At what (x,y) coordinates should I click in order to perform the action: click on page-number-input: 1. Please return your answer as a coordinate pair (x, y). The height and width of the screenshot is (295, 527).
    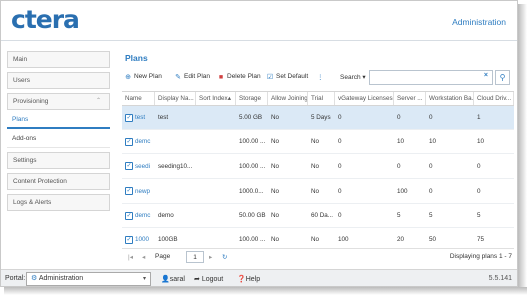
    Looking at the image, I should click on (195, 257).